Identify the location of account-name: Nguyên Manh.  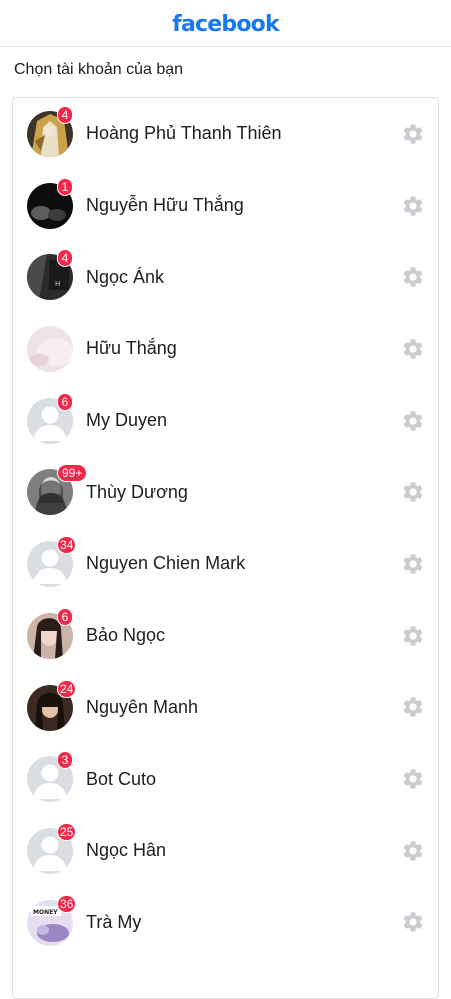
(142, 706).